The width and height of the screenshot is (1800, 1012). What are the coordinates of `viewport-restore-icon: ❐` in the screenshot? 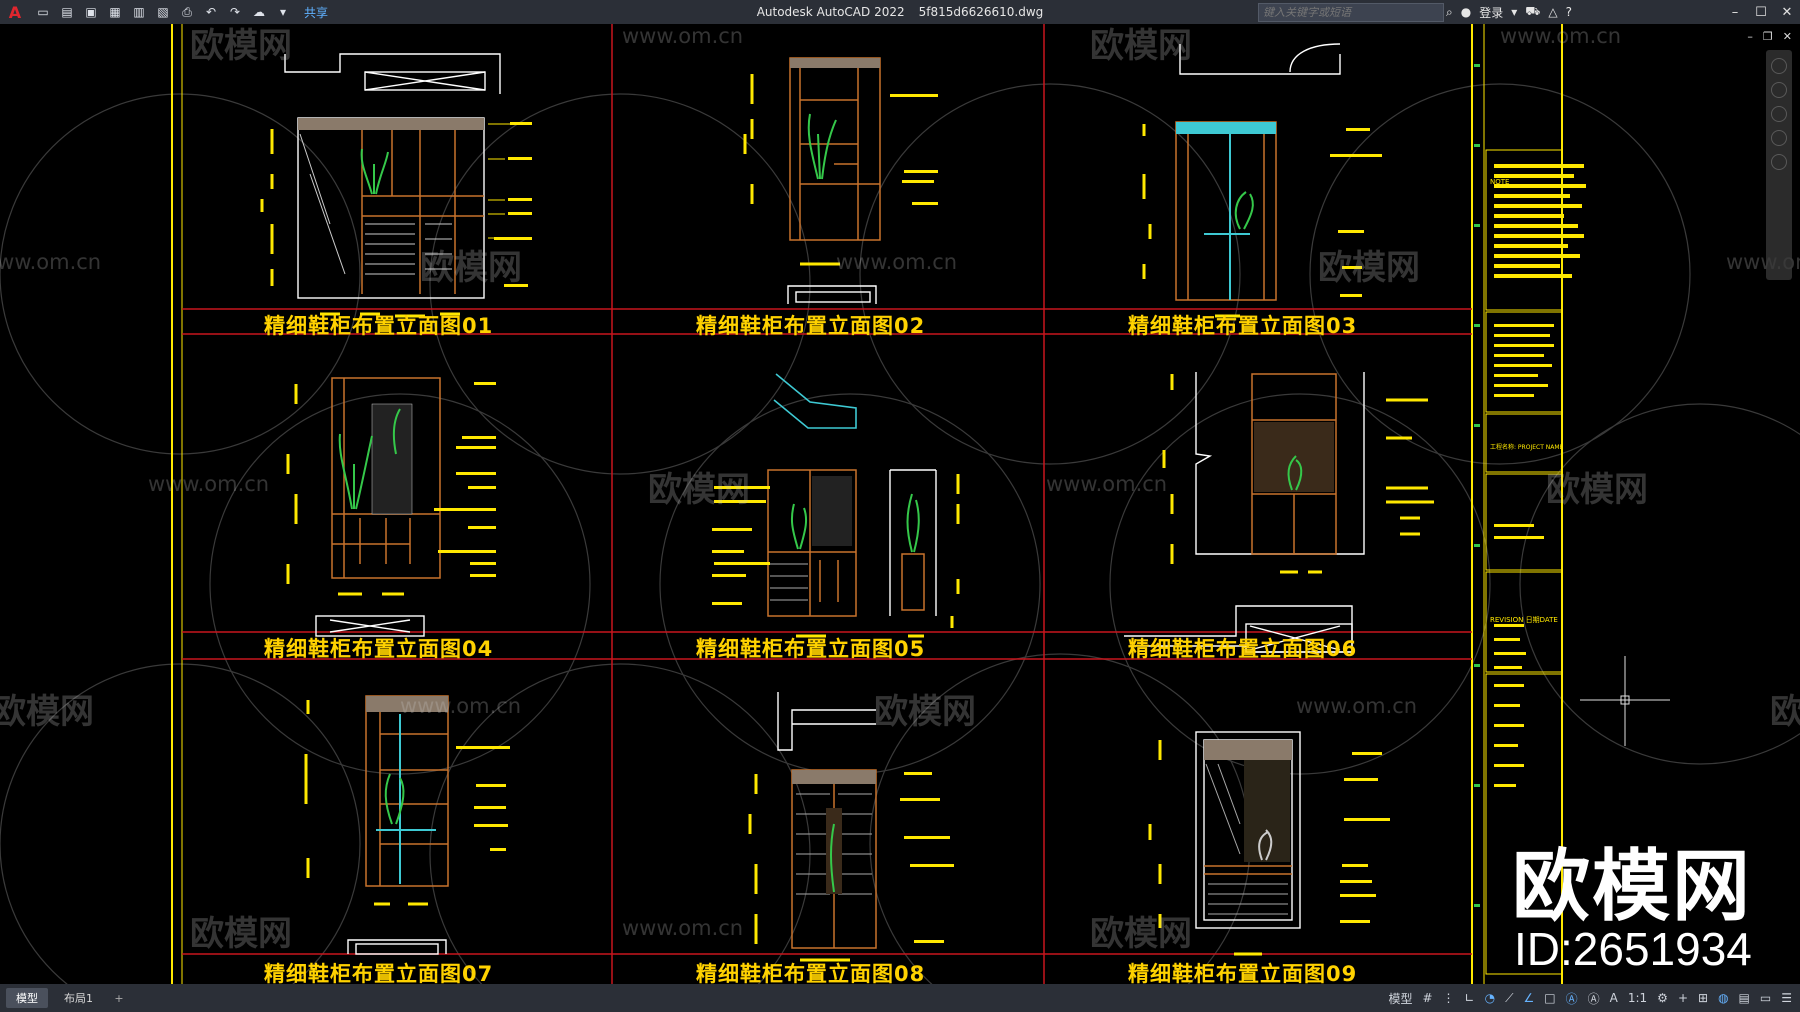 It's located at (1768, 36).